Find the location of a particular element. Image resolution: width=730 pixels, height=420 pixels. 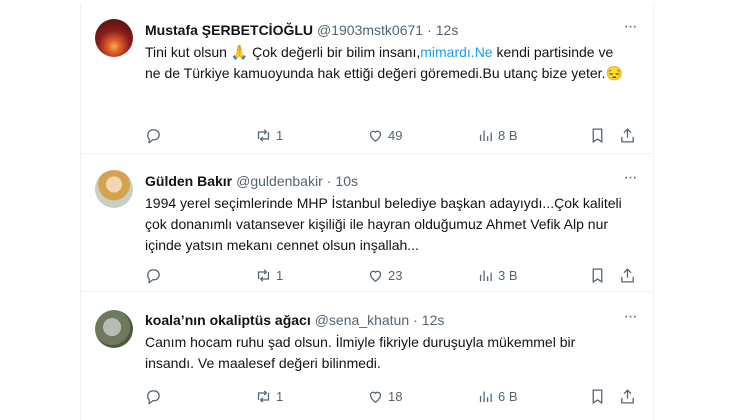

like-button: 23 is located at coordinates (384, 275).